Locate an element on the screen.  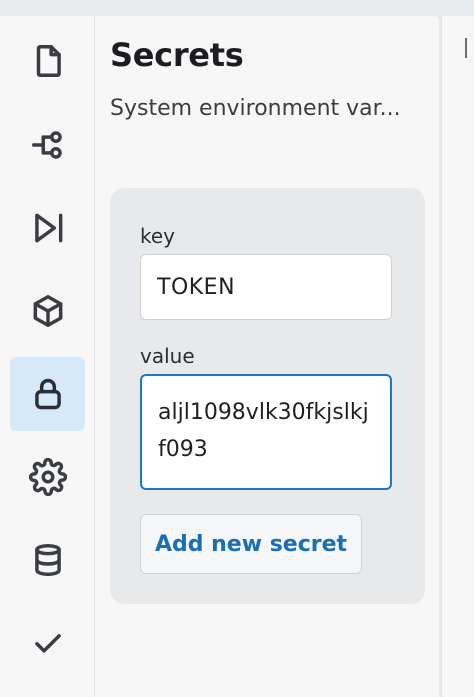
run-icon is located at coordinates (48, 228).